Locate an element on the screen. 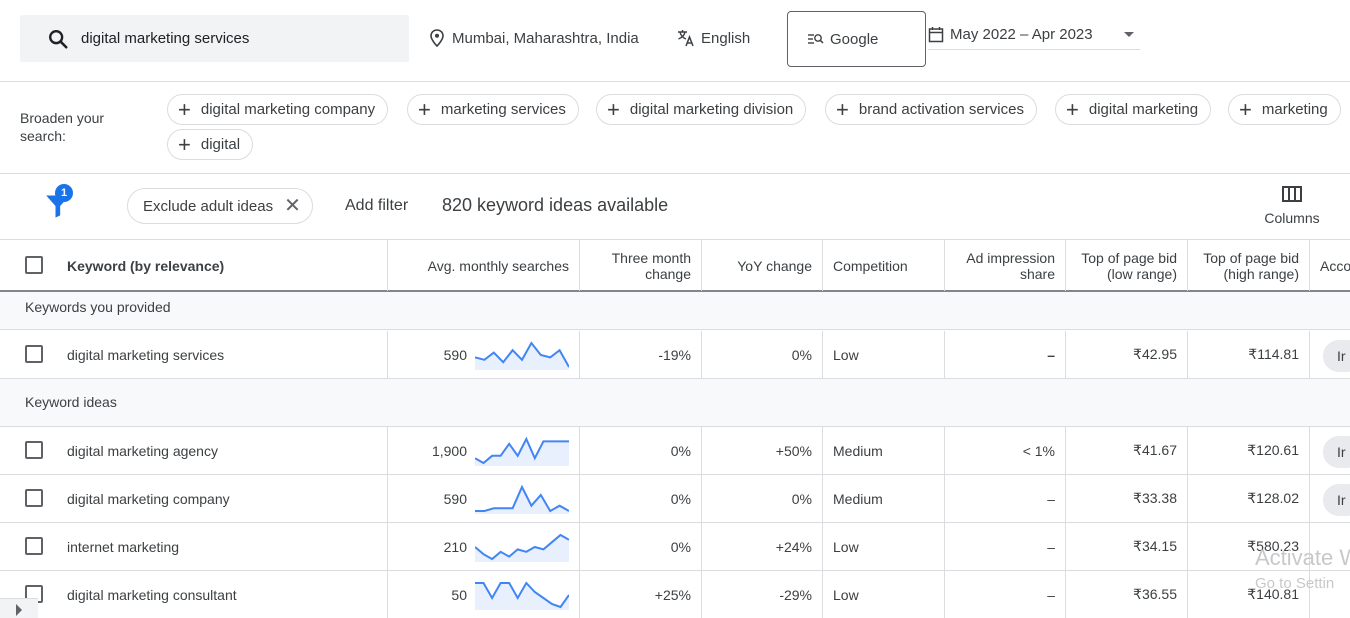 Image resolution: width=1350 pixels, height=618 pixels. chip-label: marketing is located at coordinates (1294, 109).